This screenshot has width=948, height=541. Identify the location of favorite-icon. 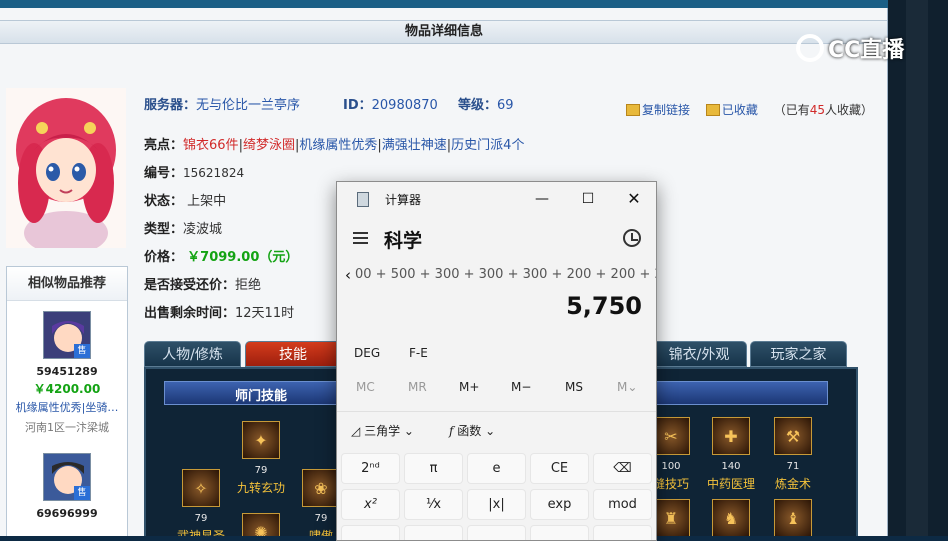
(712, 110).